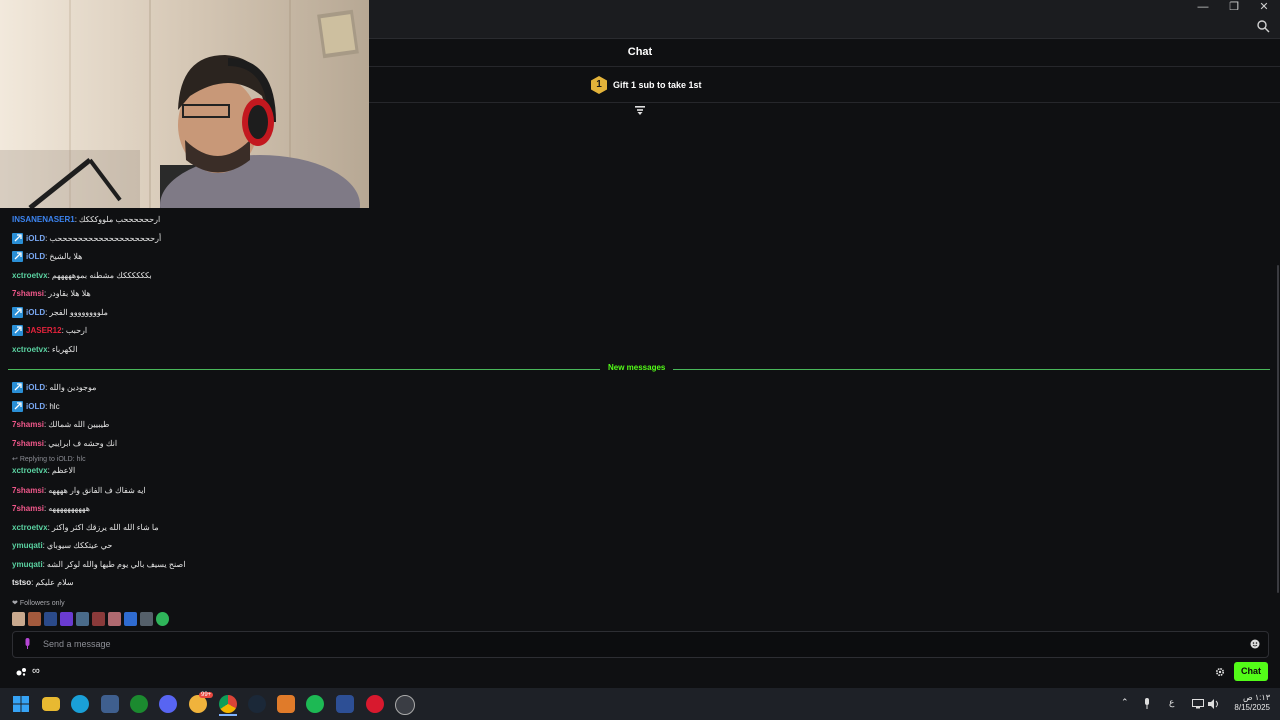 The image size is (1280, 720). I want to click on webcam-image, so click(184, 104).